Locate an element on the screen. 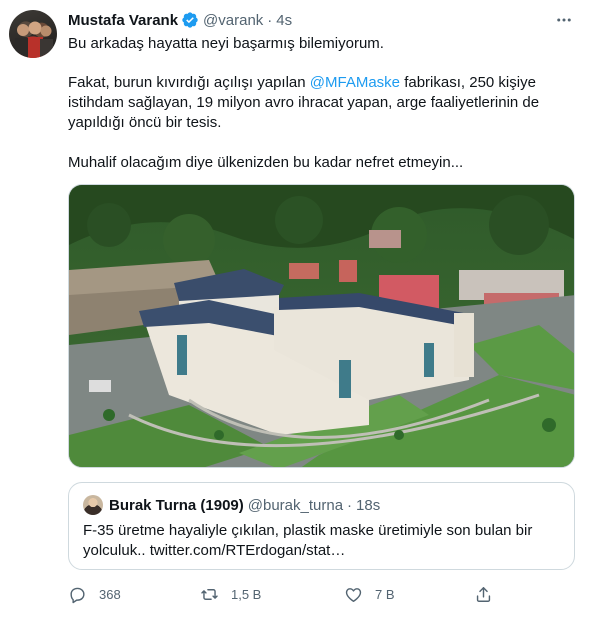  author-handle: @varank is located at coordinates (233, 20).